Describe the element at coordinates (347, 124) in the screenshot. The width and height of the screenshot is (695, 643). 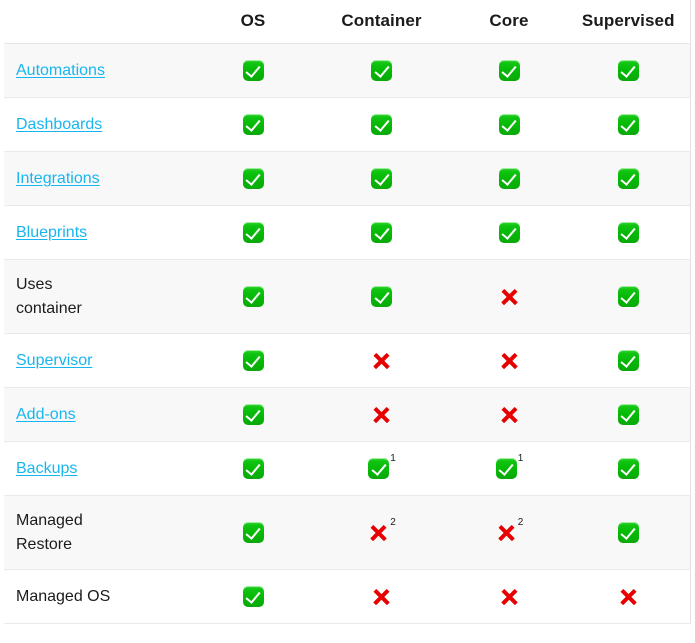
I see `table-row: Dashboards` at that location.